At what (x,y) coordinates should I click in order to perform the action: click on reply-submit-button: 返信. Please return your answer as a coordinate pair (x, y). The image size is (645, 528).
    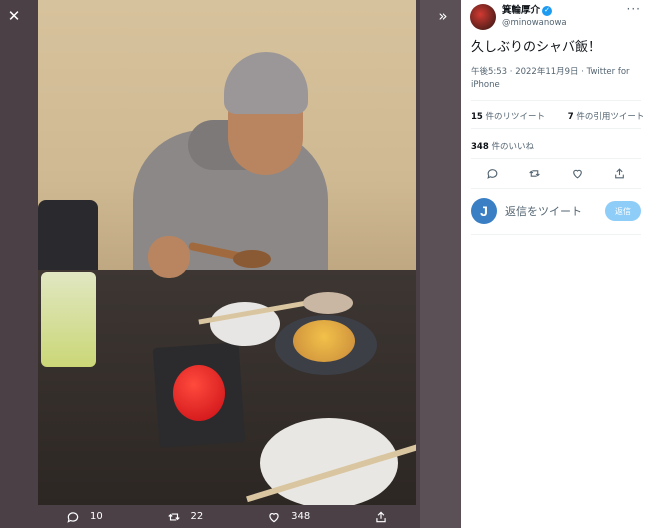
    Looking at the image, I should click on (623, 211).